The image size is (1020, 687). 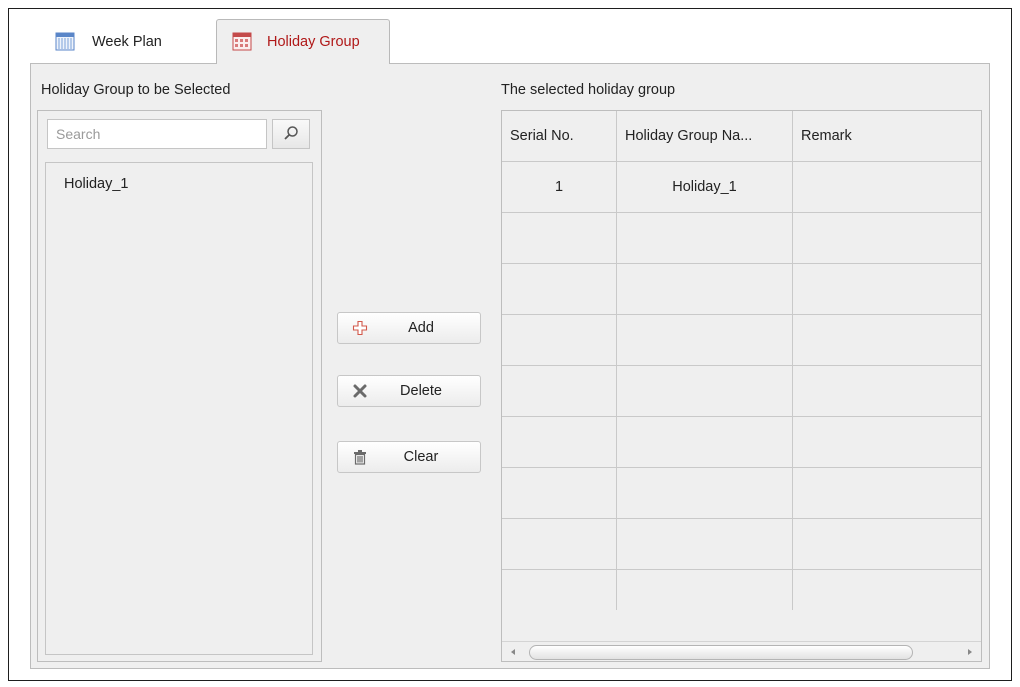 I want to click on delete-button-label: Delete, so click(x=421, y=391).